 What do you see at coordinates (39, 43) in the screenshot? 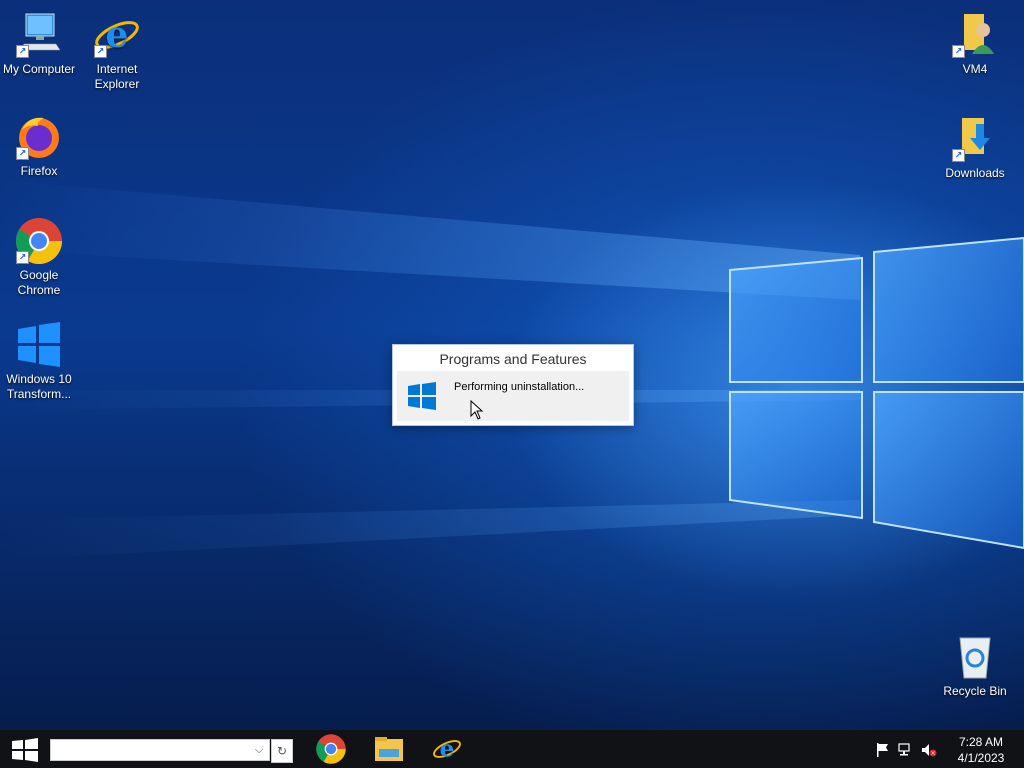
I see `desktop-icon-my-computer: ↗ My Computer` at bounding box center [39, 43].